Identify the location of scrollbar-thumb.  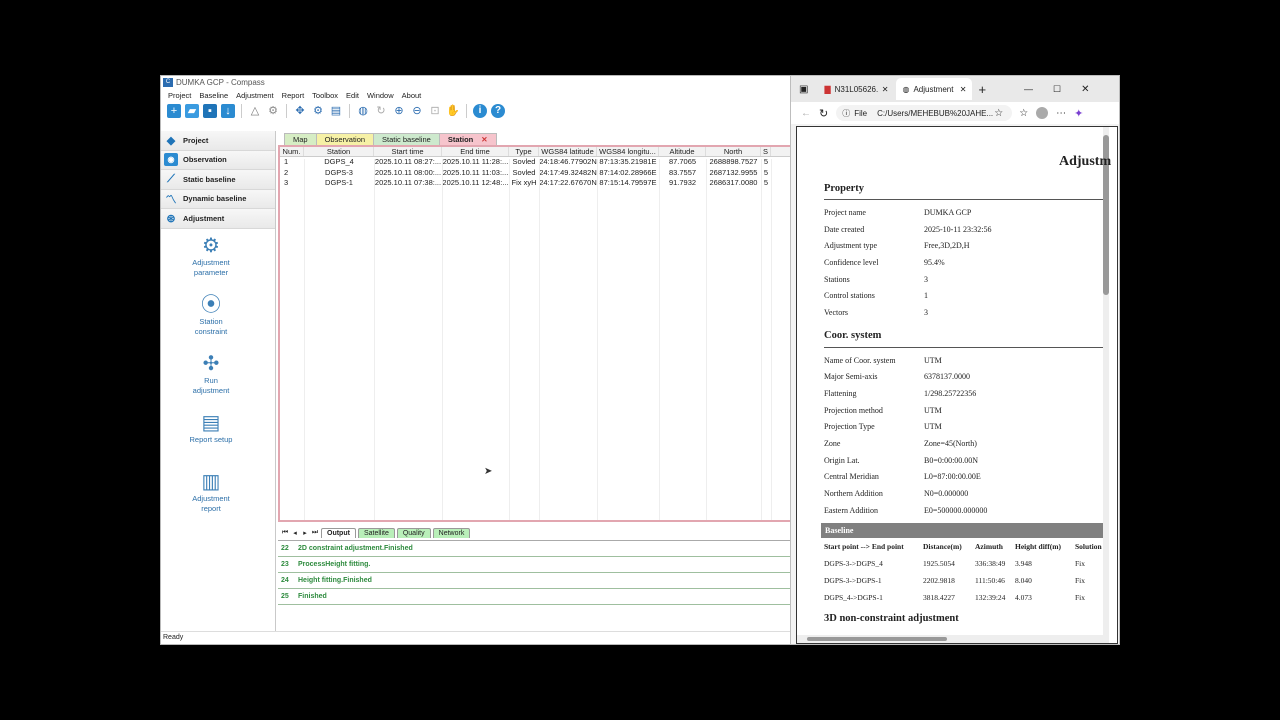
(877, 639).